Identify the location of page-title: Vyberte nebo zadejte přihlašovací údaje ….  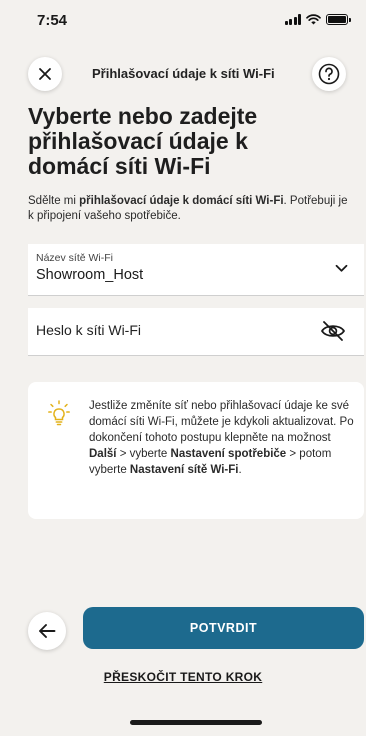
(143, 141).